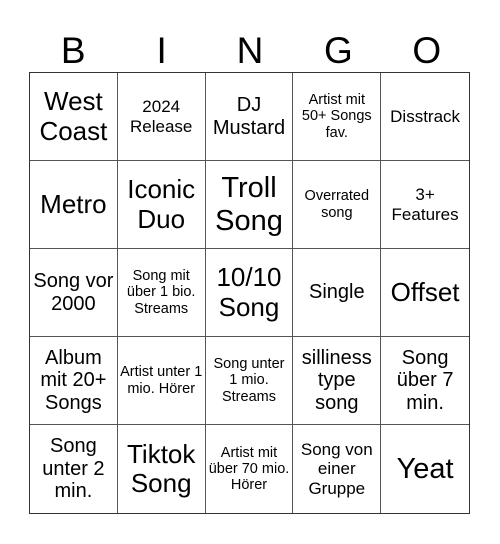 The image size is (500, 544). I want to click on bingo-cell: Song von einer Gruppe, so click(337, 469).